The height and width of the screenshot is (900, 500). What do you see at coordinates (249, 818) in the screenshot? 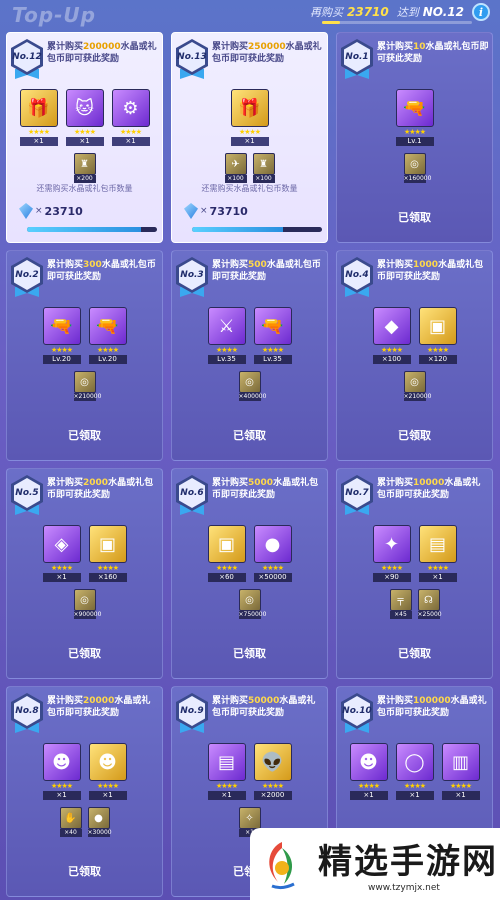
I see `shard-icon: ✧` at bounding box center [249, 818].